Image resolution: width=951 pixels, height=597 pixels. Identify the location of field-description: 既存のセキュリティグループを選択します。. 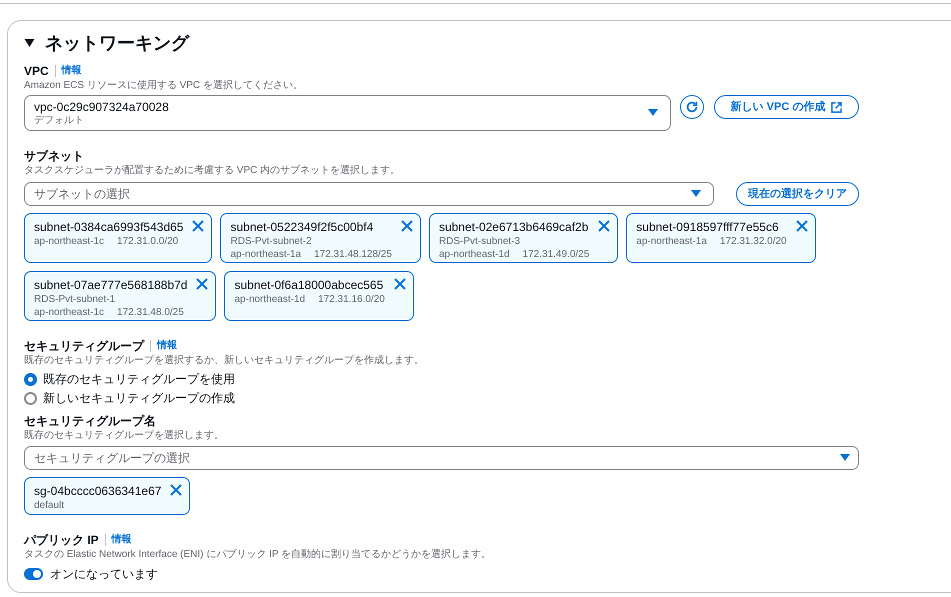
(124, 435).